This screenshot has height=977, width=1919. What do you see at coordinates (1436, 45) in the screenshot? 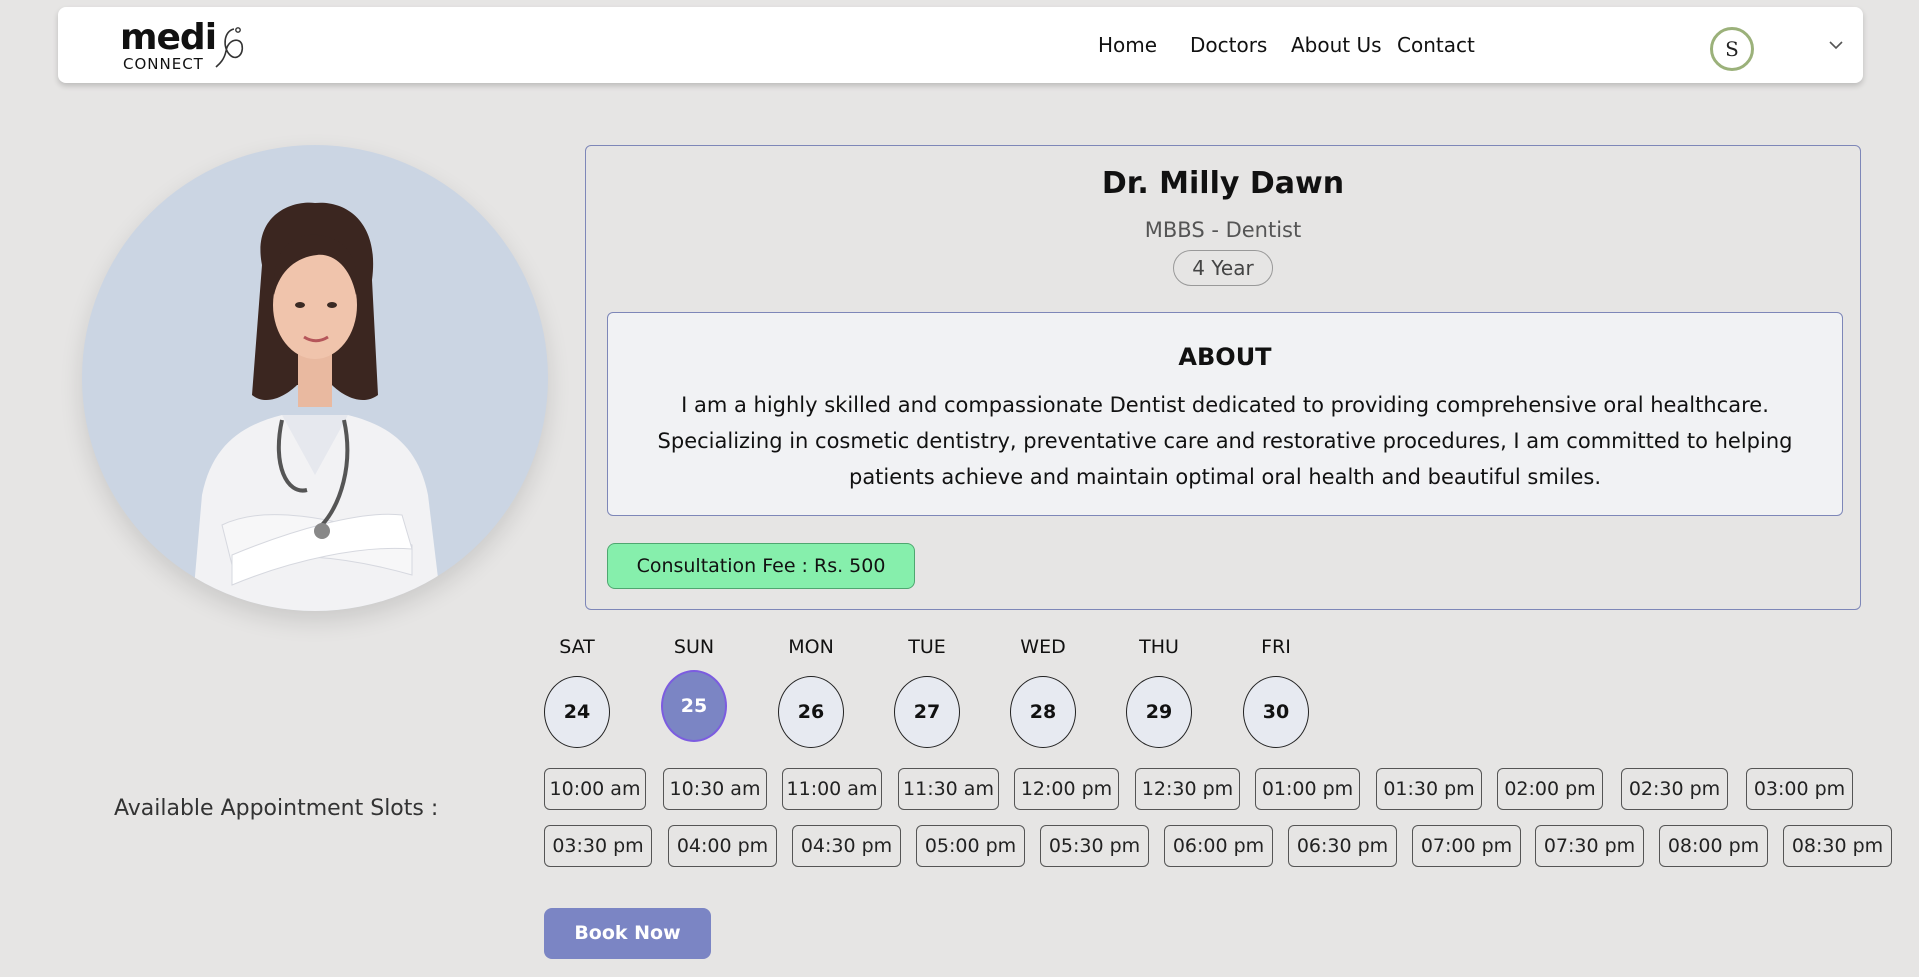
I see `nav-contact: Contact` at bounding box center [1436, 45].